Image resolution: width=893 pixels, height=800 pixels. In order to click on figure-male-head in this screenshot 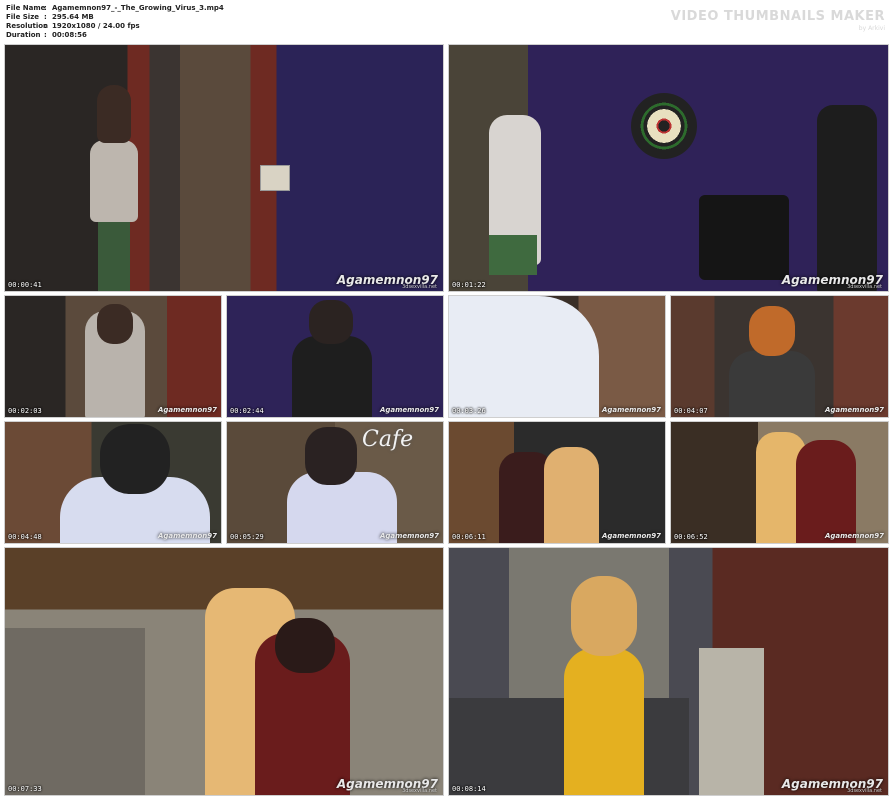, I will do `click(305, 645)`.